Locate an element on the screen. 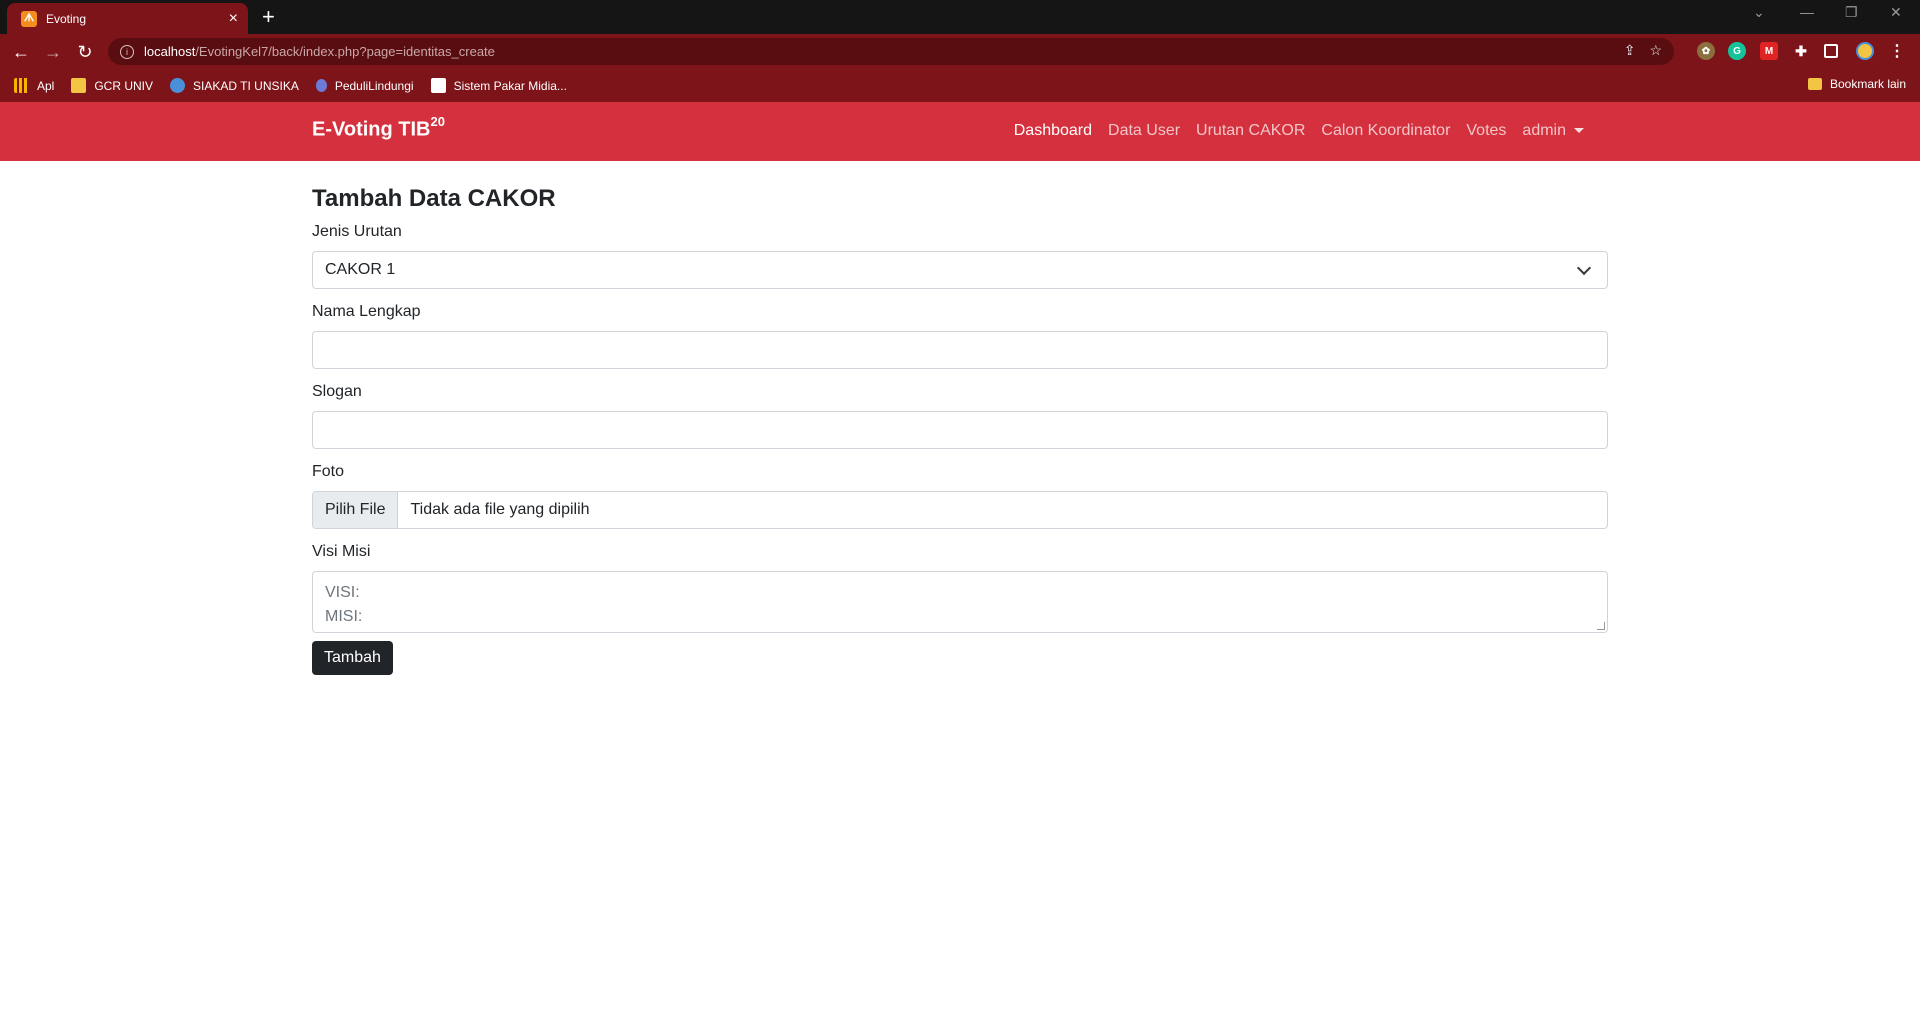 Image resolution: width=1920 pixels, height=1033 pixels. tab-close-icon: × is located at coordinates (233, 18).